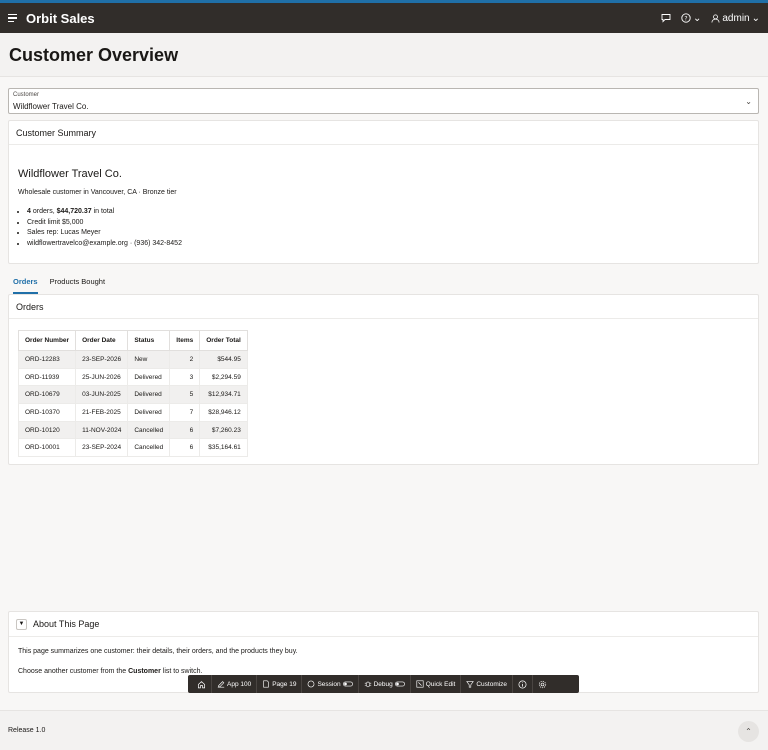 This screenshot has width=768, height=750. I want to click on sales-rep-fact: Sales rep: Lucas Meyer, so click(104, 233).